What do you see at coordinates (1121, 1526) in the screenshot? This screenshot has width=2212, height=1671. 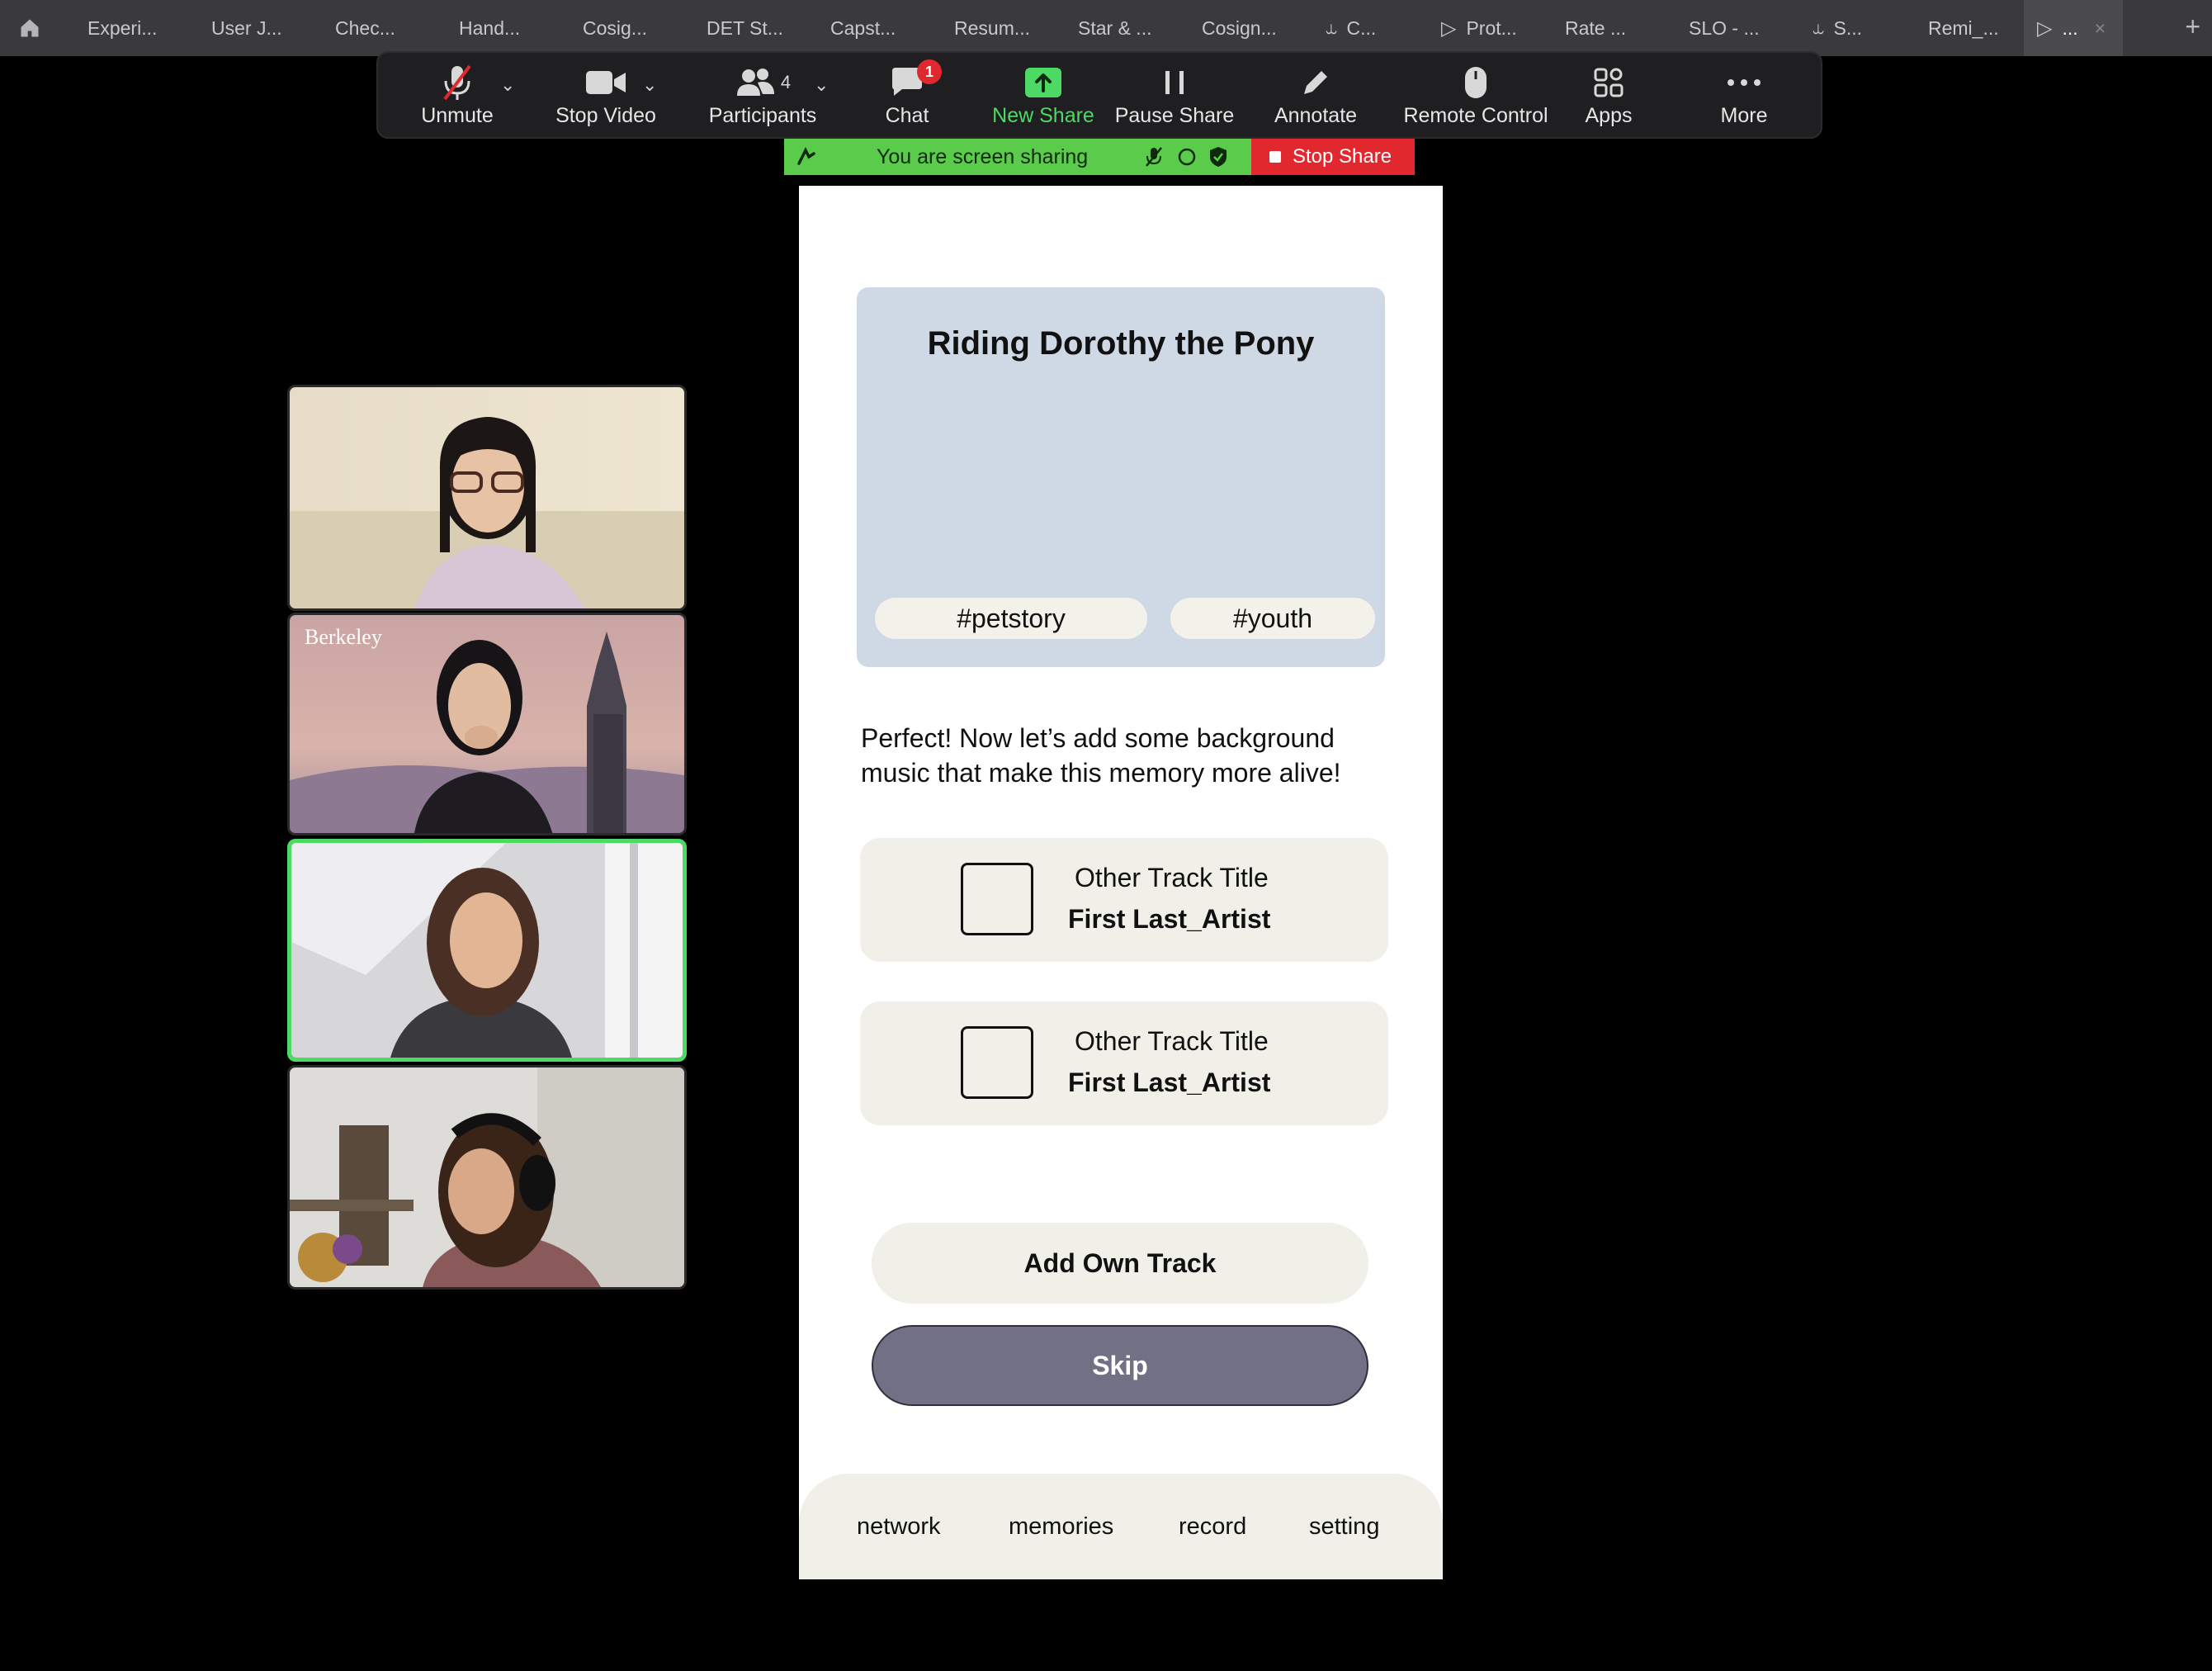 I see `bottom-navigation: network memories record setting` at bounding box center [1121, 1526].